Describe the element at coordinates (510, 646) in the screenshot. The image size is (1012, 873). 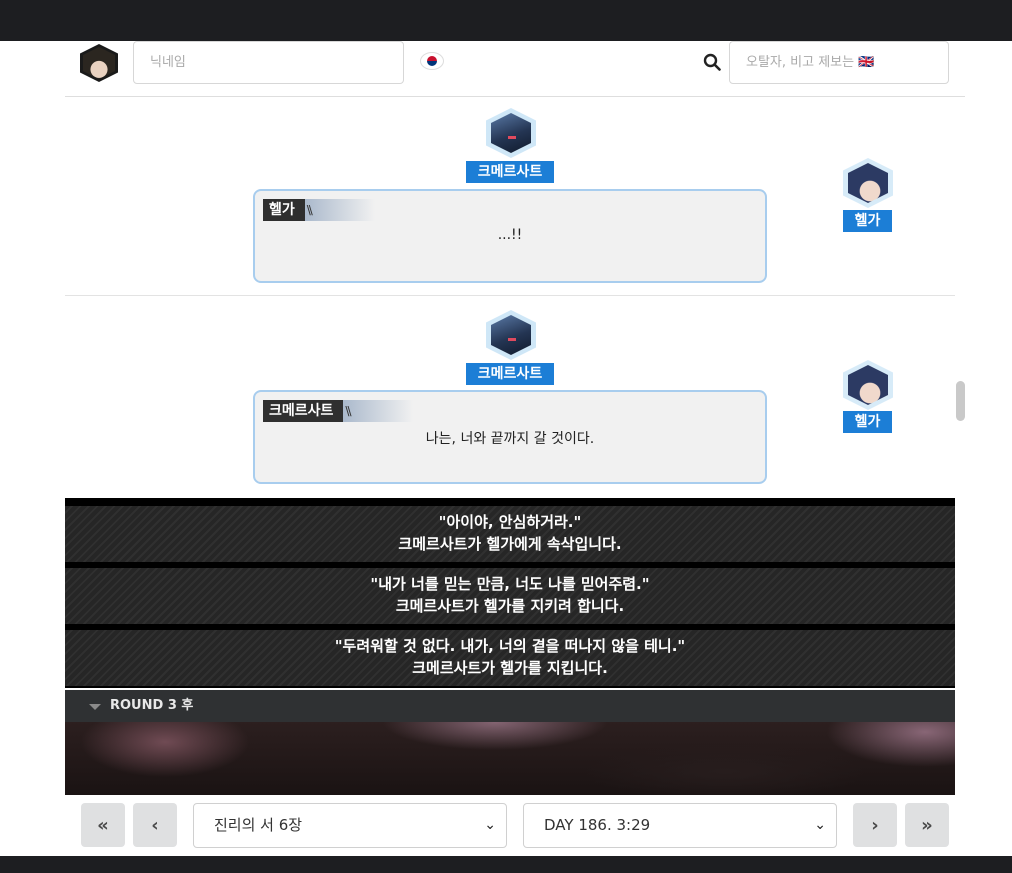
I see `action-quote: "두려워할 것 없다. 내가, 너의 곁을 떠나지 않을 테니."` at that location.